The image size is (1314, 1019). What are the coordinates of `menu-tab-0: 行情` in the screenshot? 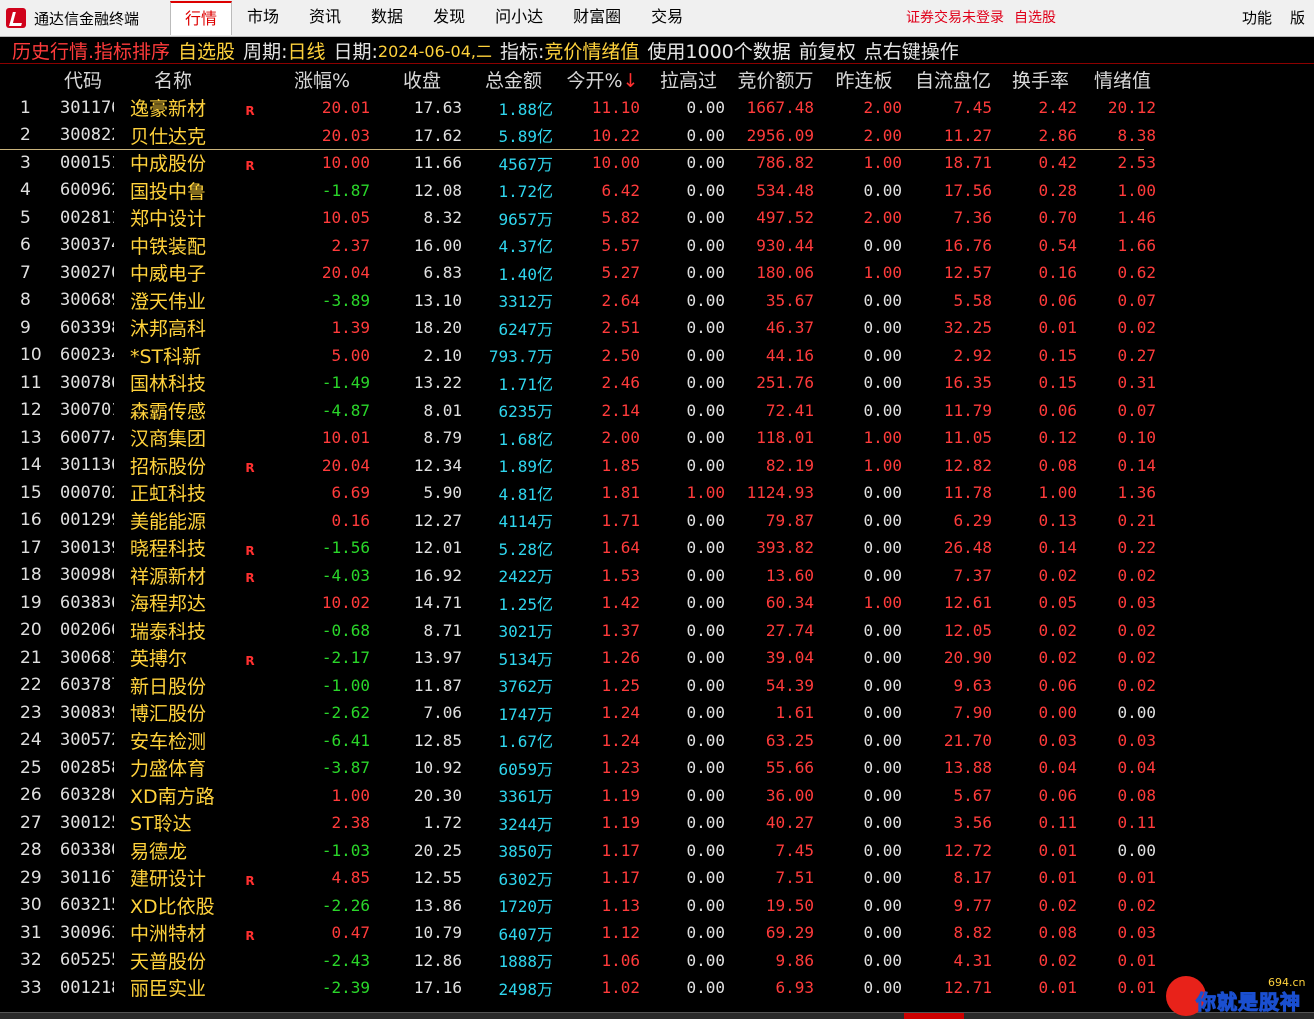 It's located at (201, 18).